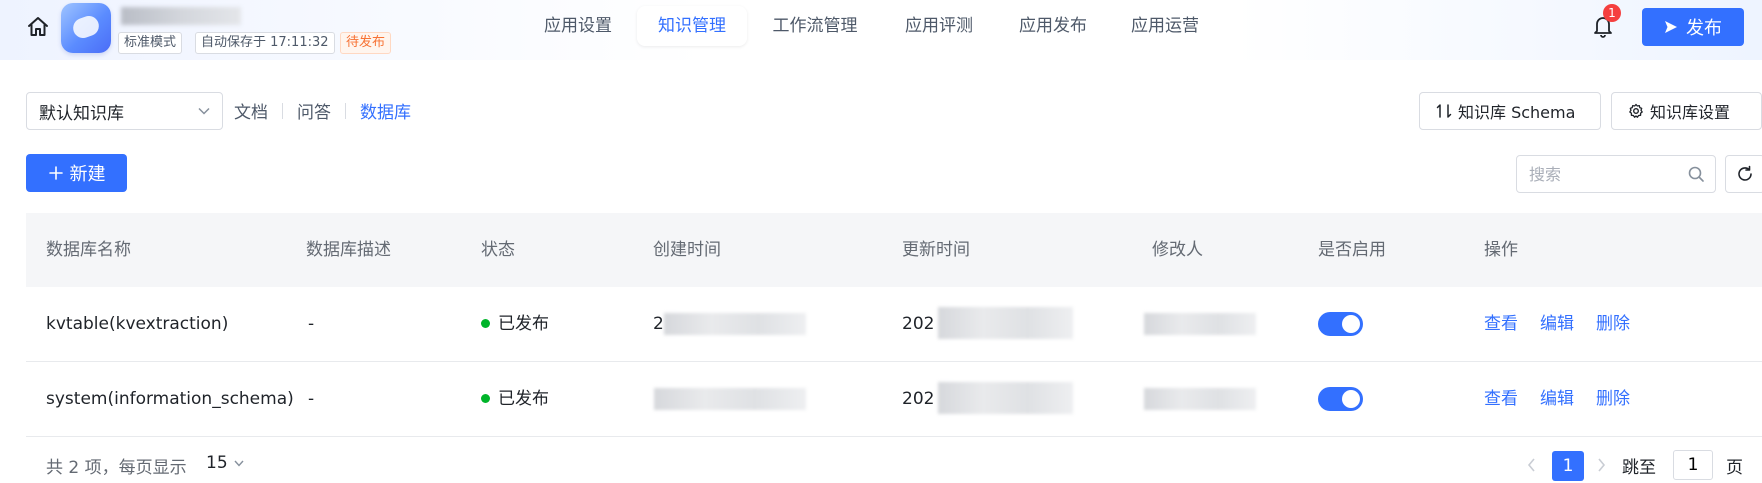 This screenshot has width=1762, height=483. Describe the element at coordinates (1671, 27) in the screenshot. I see `send-icon` at that location.